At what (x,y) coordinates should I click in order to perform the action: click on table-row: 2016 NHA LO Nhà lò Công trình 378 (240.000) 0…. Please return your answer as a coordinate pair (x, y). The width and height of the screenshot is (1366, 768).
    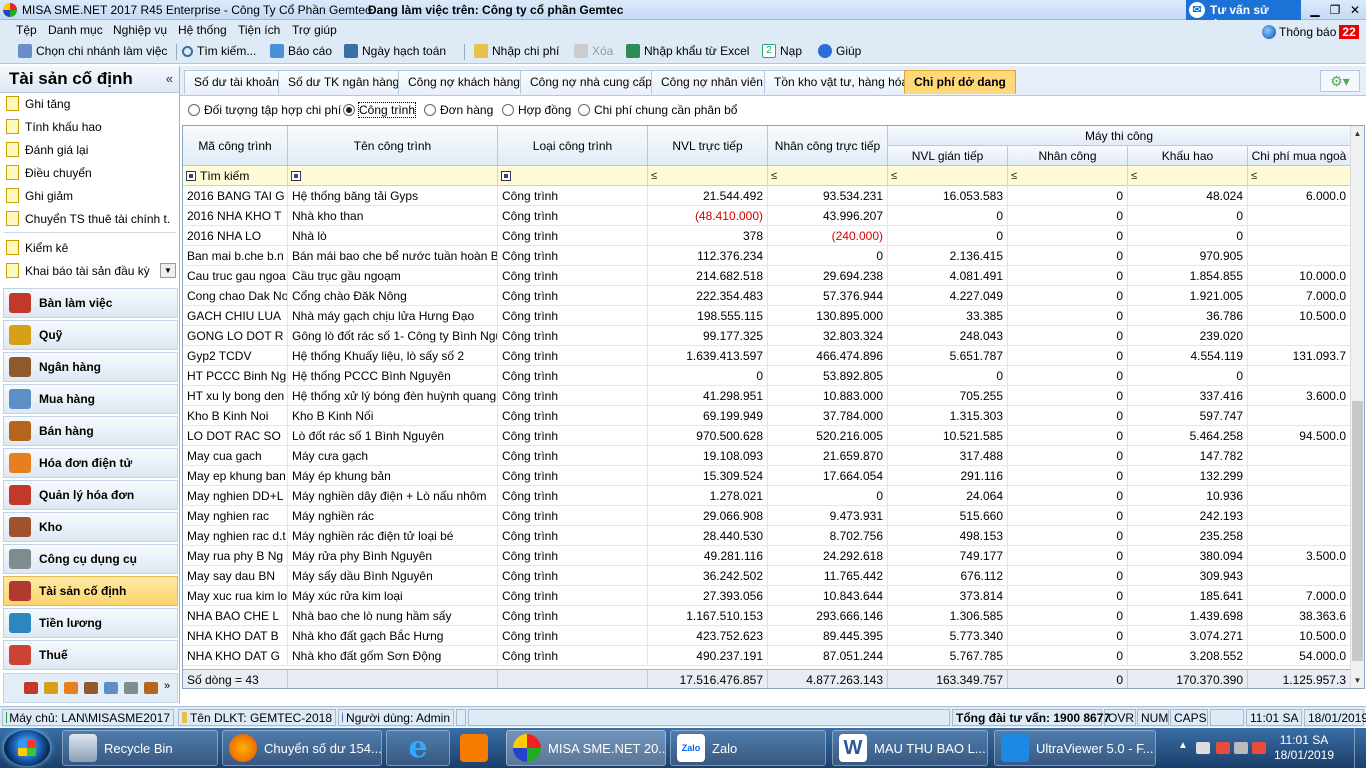
    Looking at the image, I should click on (767, 236).